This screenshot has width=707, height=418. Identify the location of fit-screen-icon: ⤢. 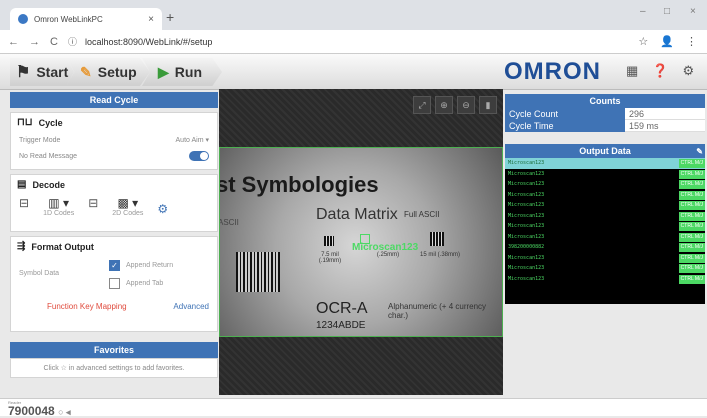
(422, 105).